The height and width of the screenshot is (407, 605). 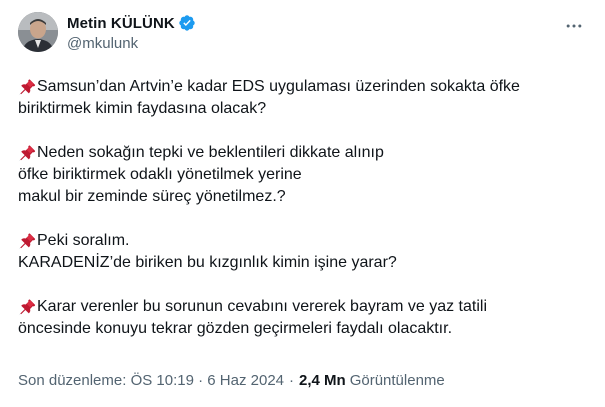 I want to click on views-label: Görüntülenme, so click(x=397, y=380).